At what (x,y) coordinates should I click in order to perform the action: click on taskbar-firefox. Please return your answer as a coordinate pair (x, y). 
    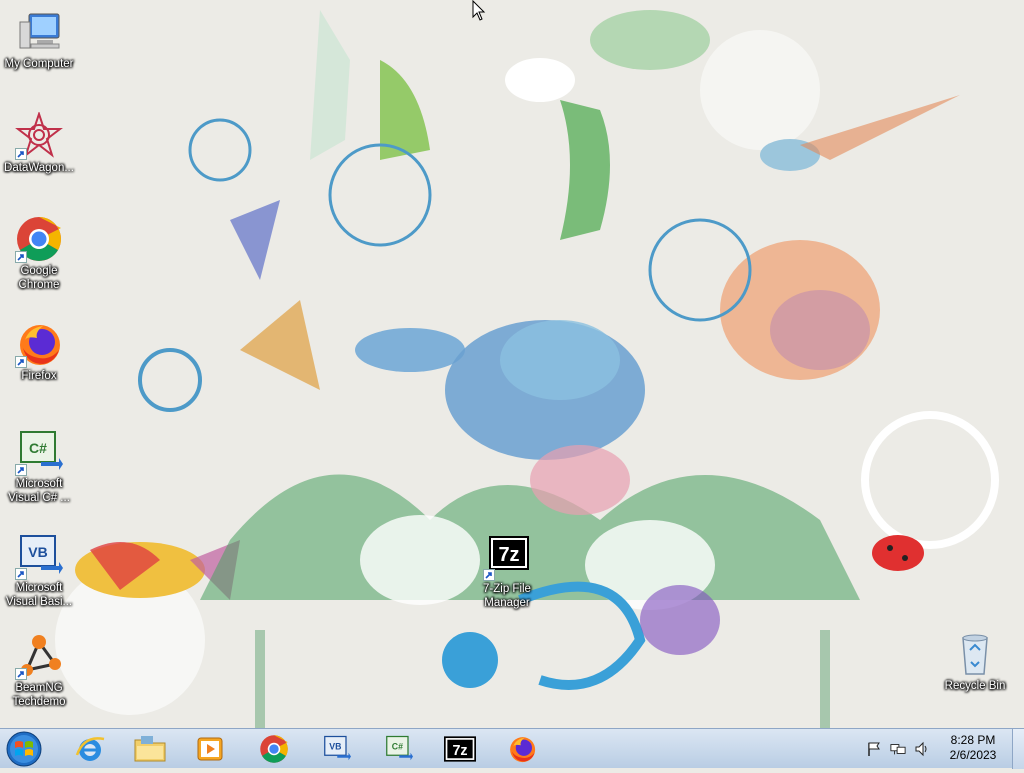
    Looking at the image, I should click on (522, 749).